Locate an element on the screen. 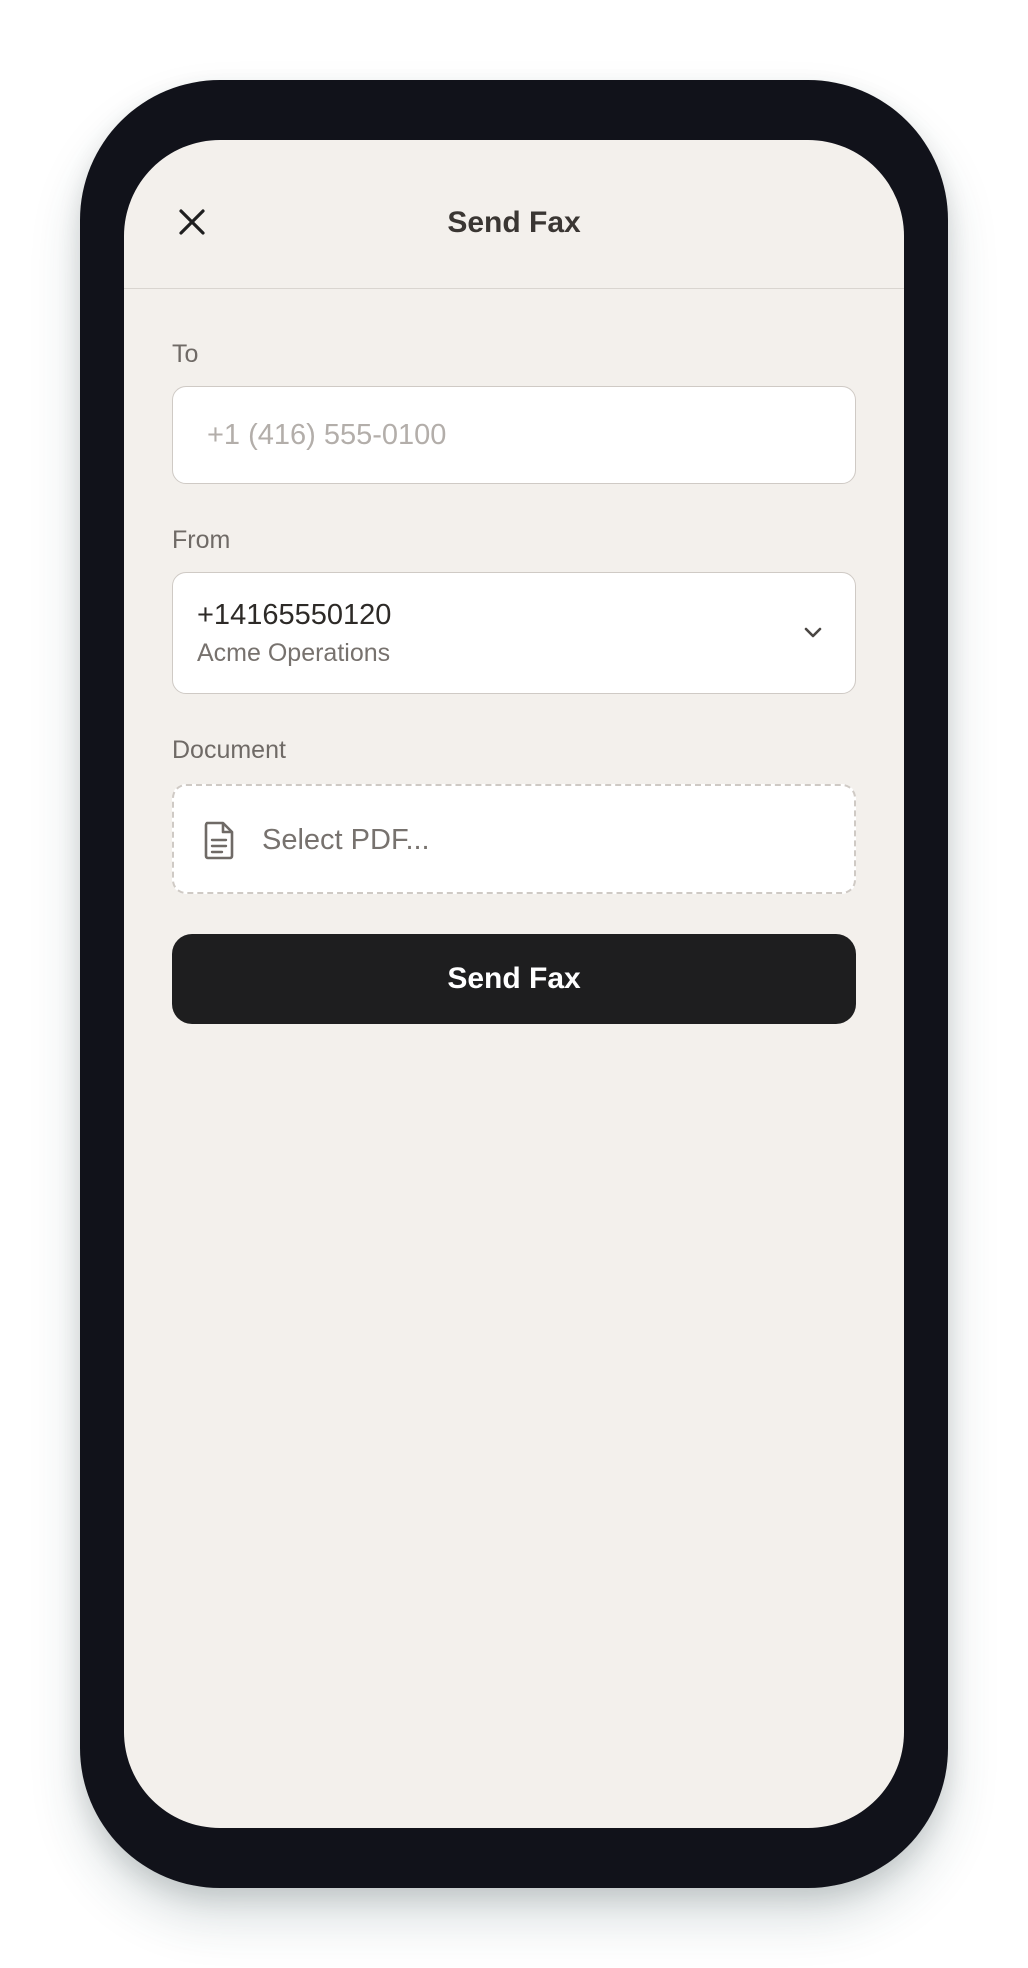 The height and width of the screenshot is (1968, 1028). send-fax-button: Send Fax is located at coordinates (514, 979).